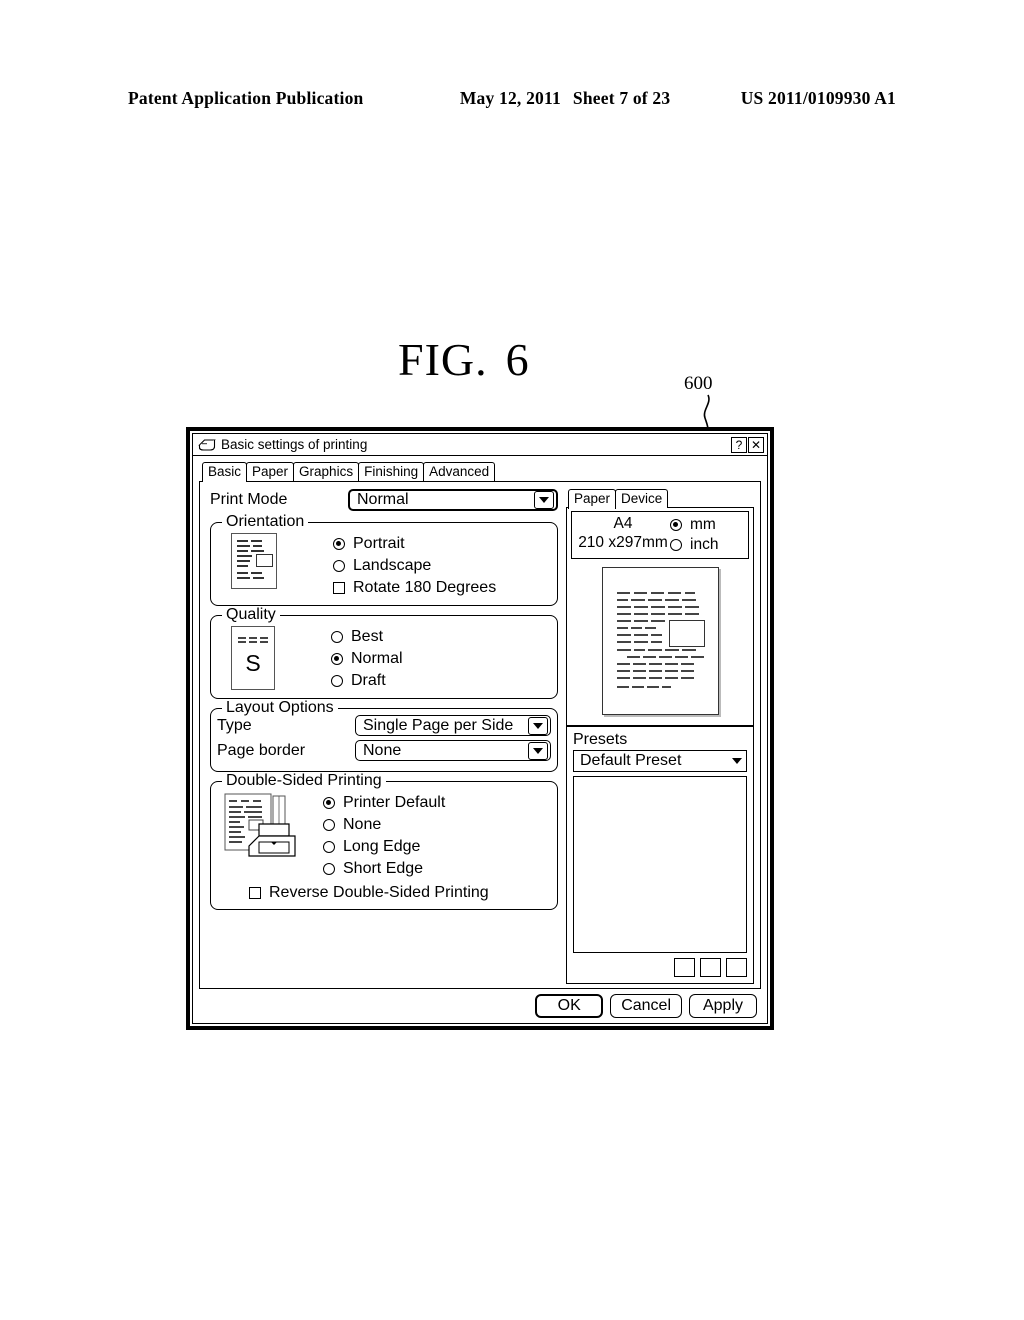 The image size is (1024, 1320). I want to click on page-border-combobox: None, so click(453, 750).